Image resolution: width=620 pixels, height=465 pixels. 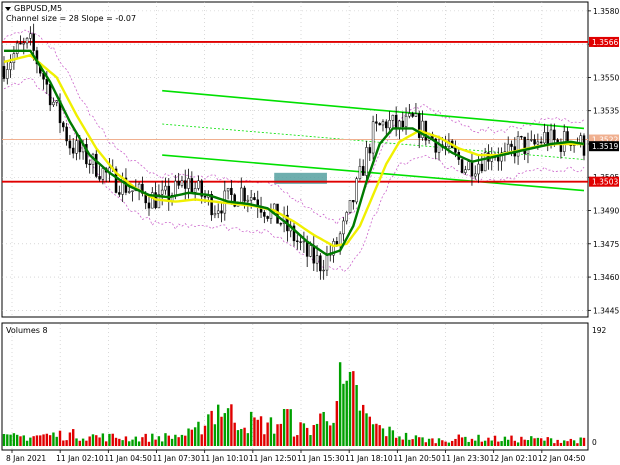 I want to click on x-tick-label: 11 Jan 07:30, so click(x=177, y=458).